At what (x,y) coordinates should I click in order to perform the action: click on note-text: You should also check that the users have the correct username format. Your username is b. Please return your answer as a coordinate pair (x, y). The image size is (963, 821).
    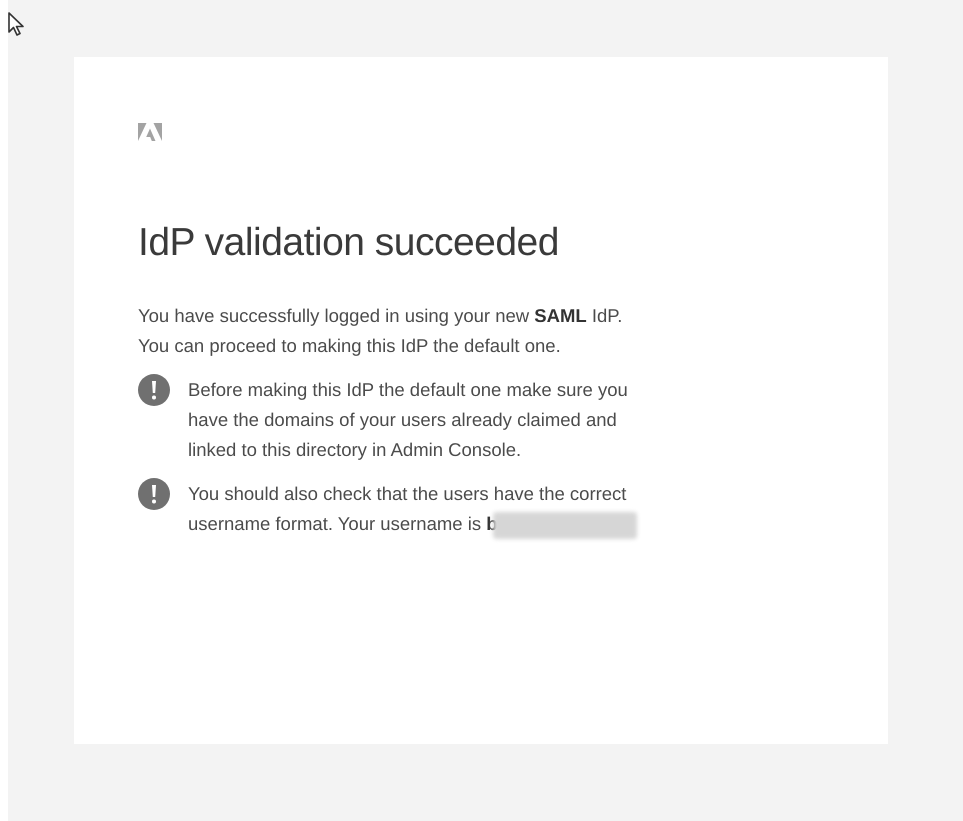
    Looking at the image, I should click on (407, 509).